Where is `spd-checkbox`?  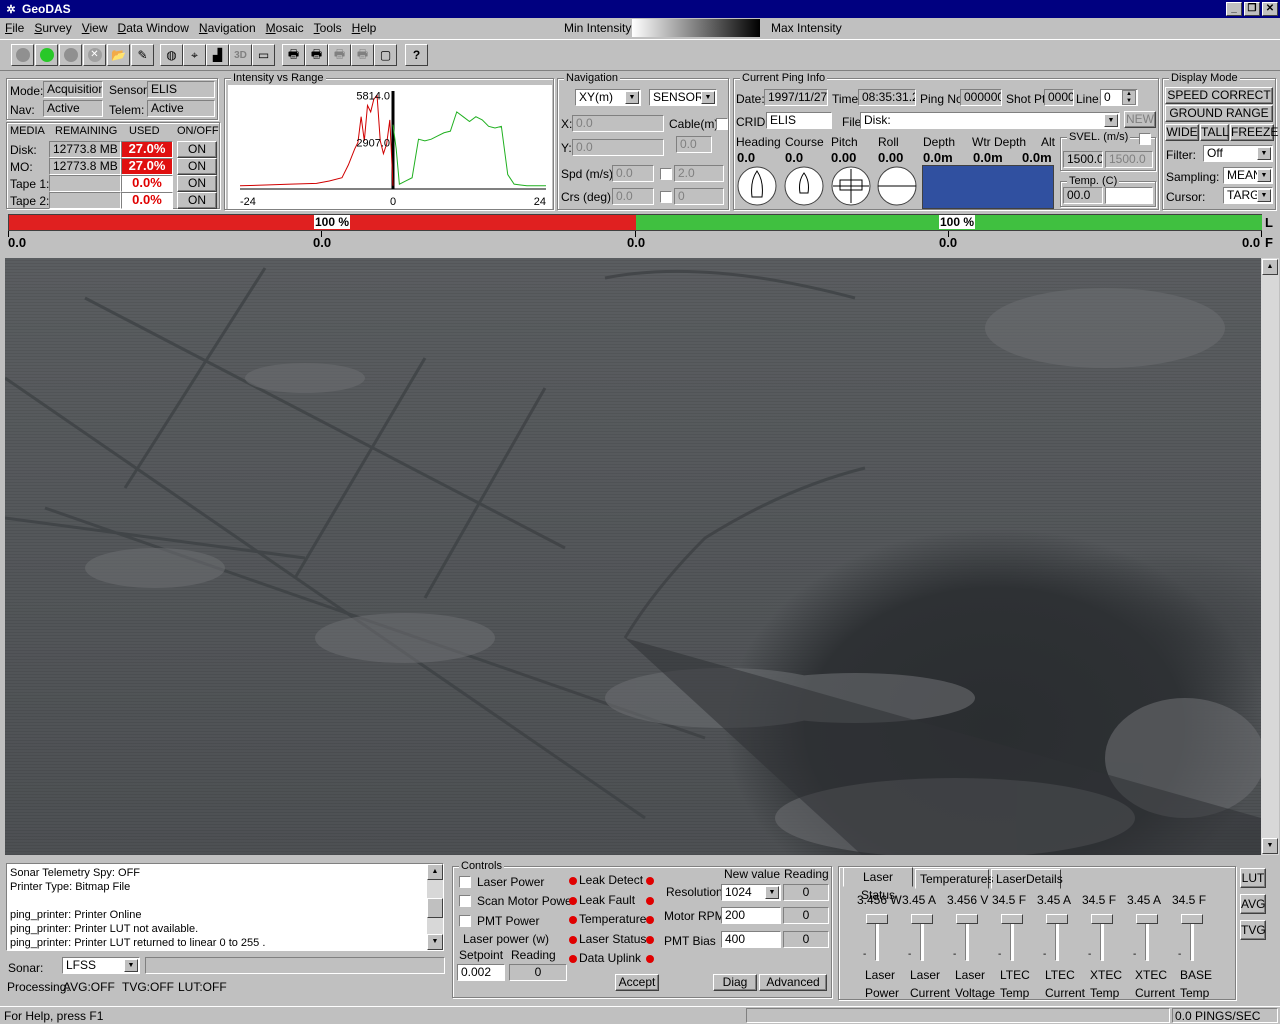 spd-checkbox is located at coordinates (666, 174).